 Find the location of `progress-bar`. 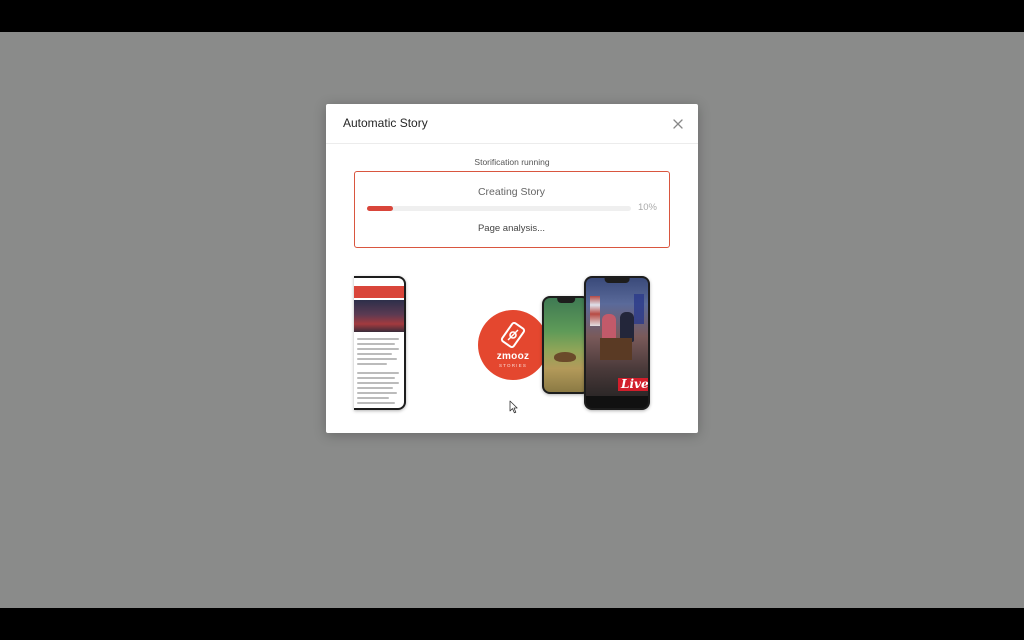

progress-bar is located at coordinates (499, 208).